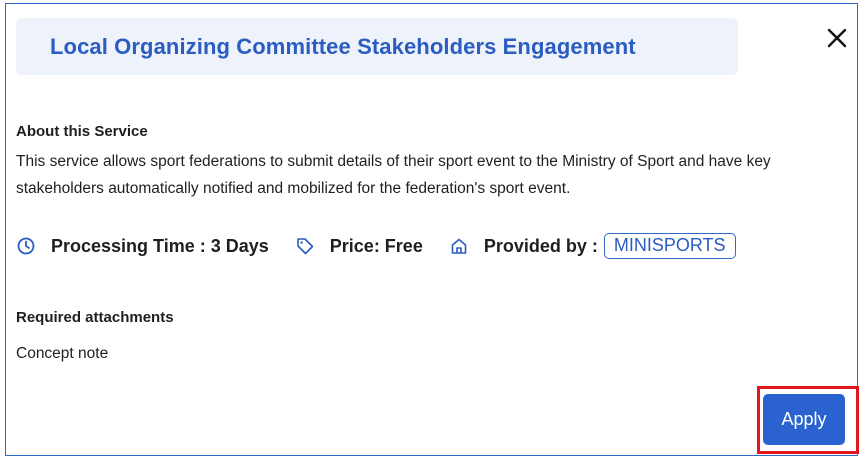 The width and height of the screenshot is (864, 464). I want to click on close-icon, so click(837, 38).